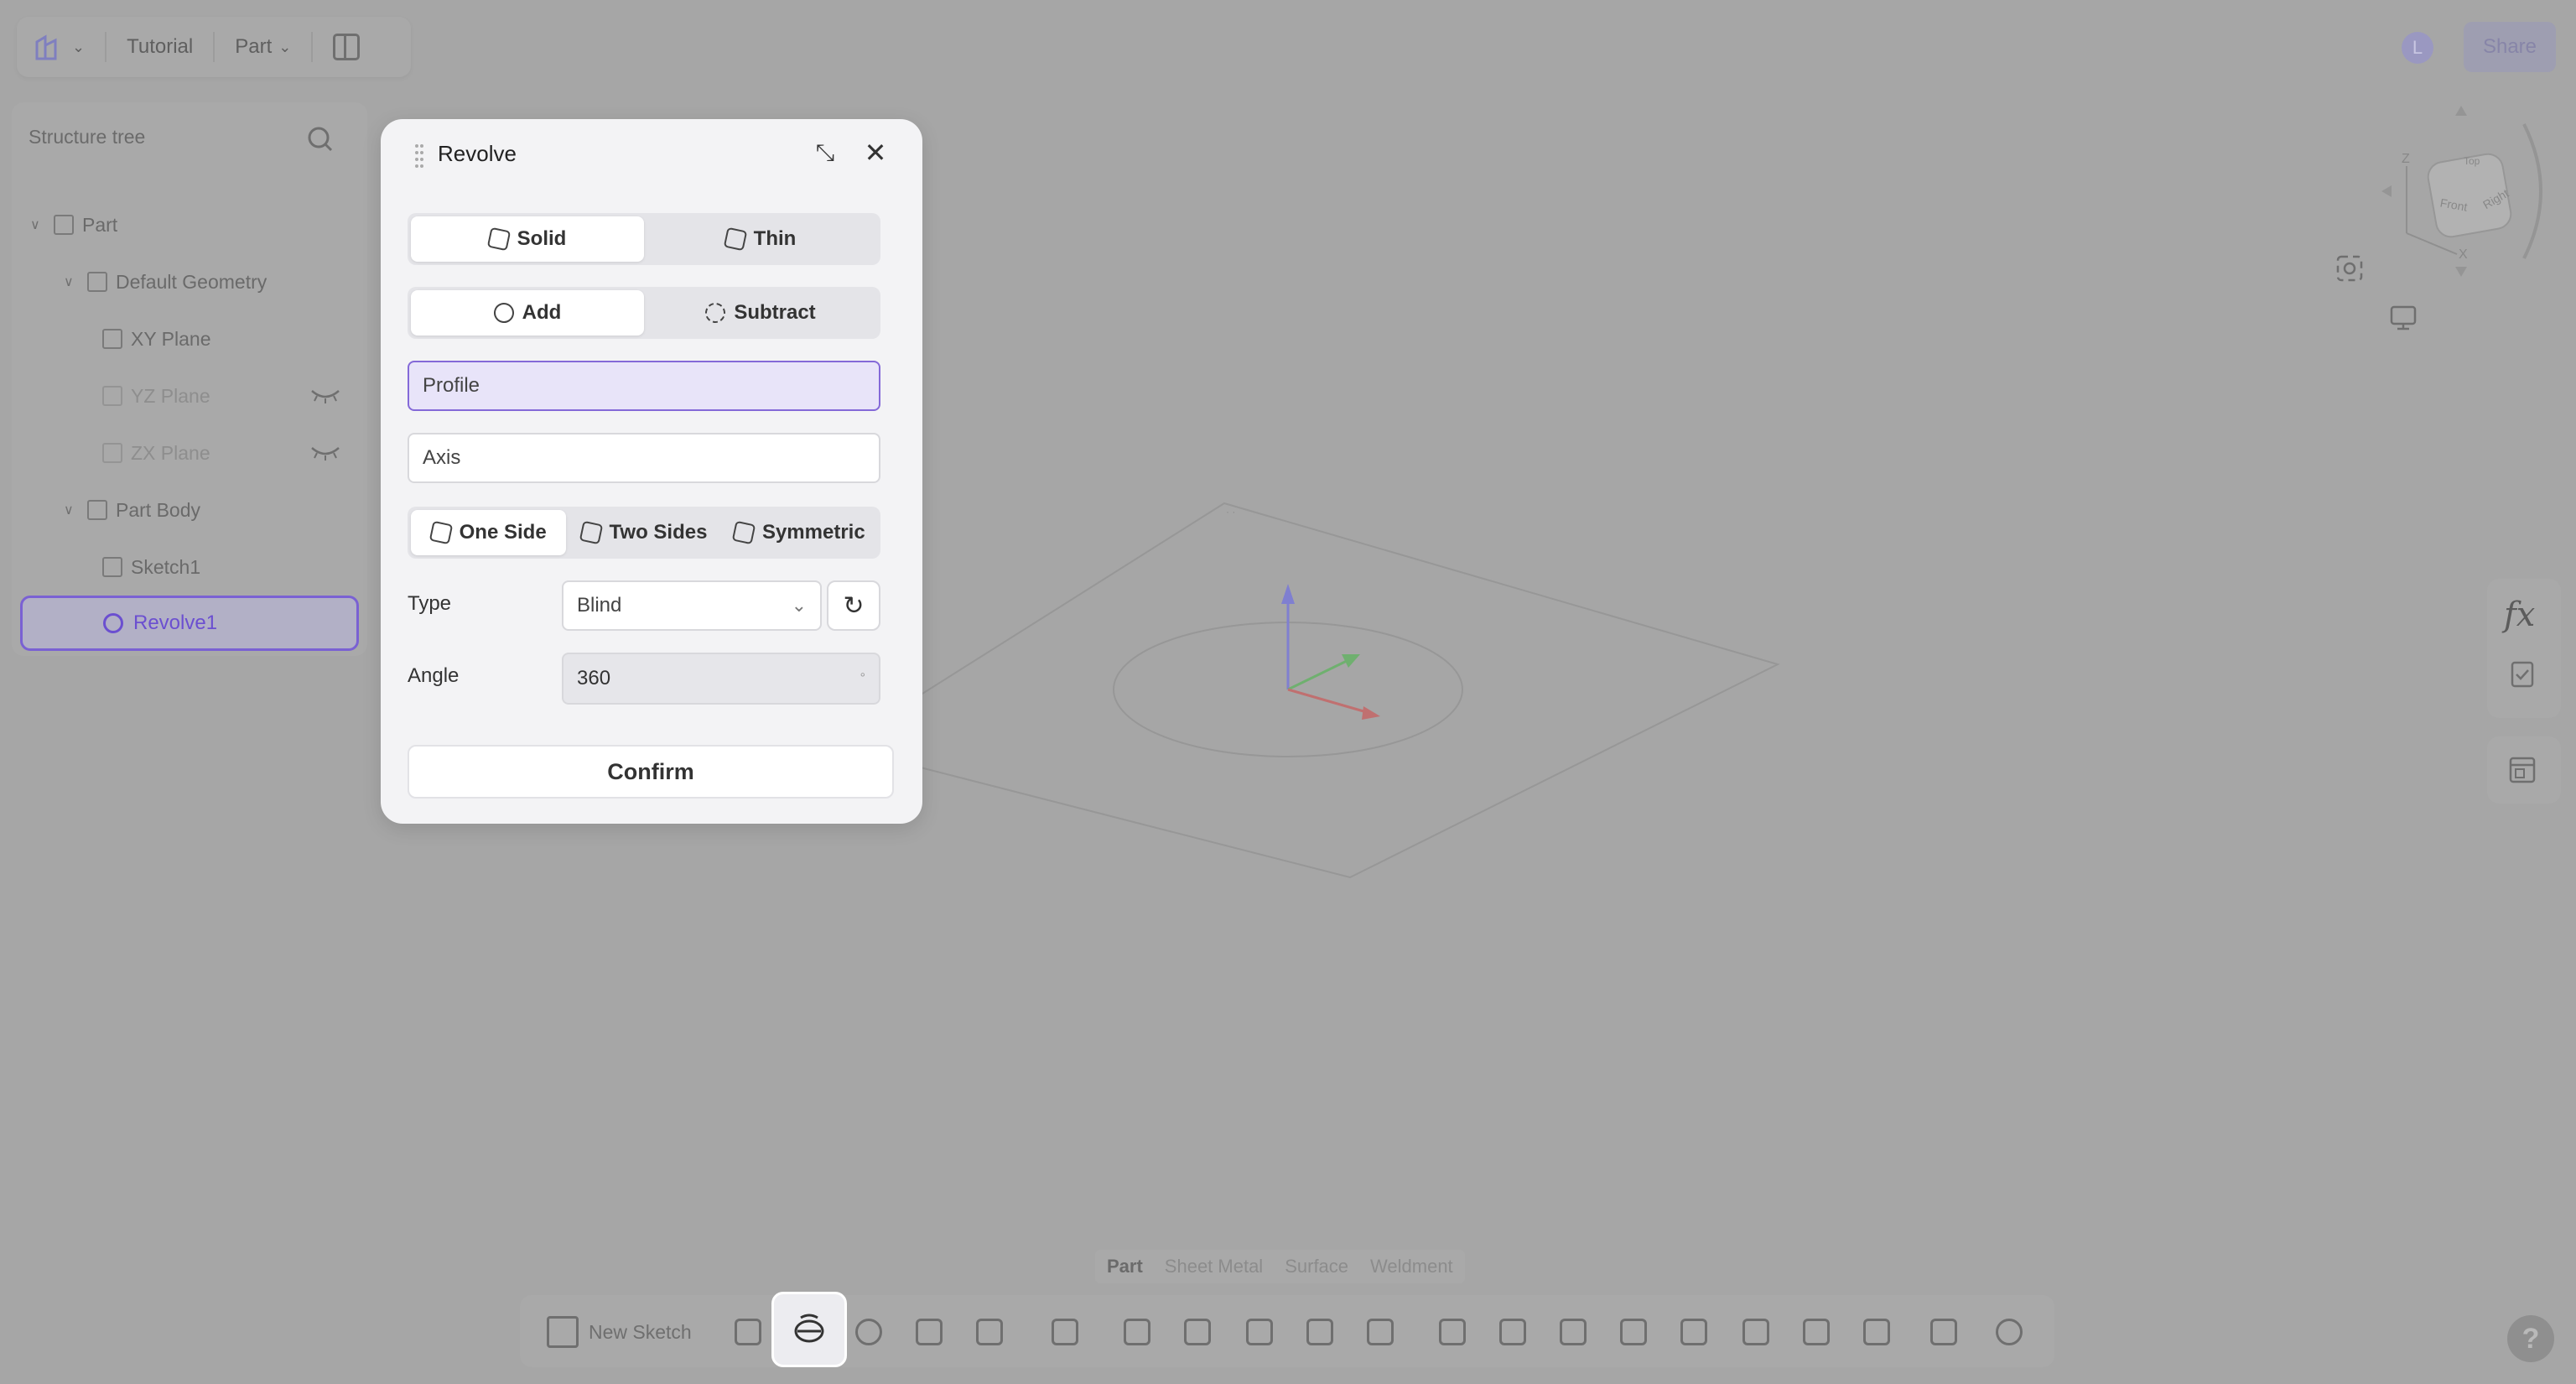  Describe the element at coordinates (253, 47) in the screenshot. I see `mode-selector: Part` at that location.